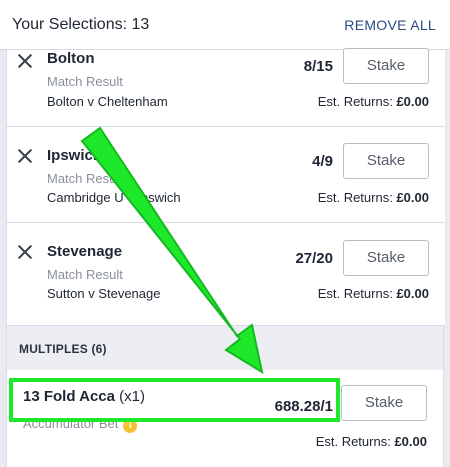 The width and height of the screenshot is (450, 467). Describe the element at coordinates (85, 251) in the screenshot. I see `selection-name: Stevenage` at that location.